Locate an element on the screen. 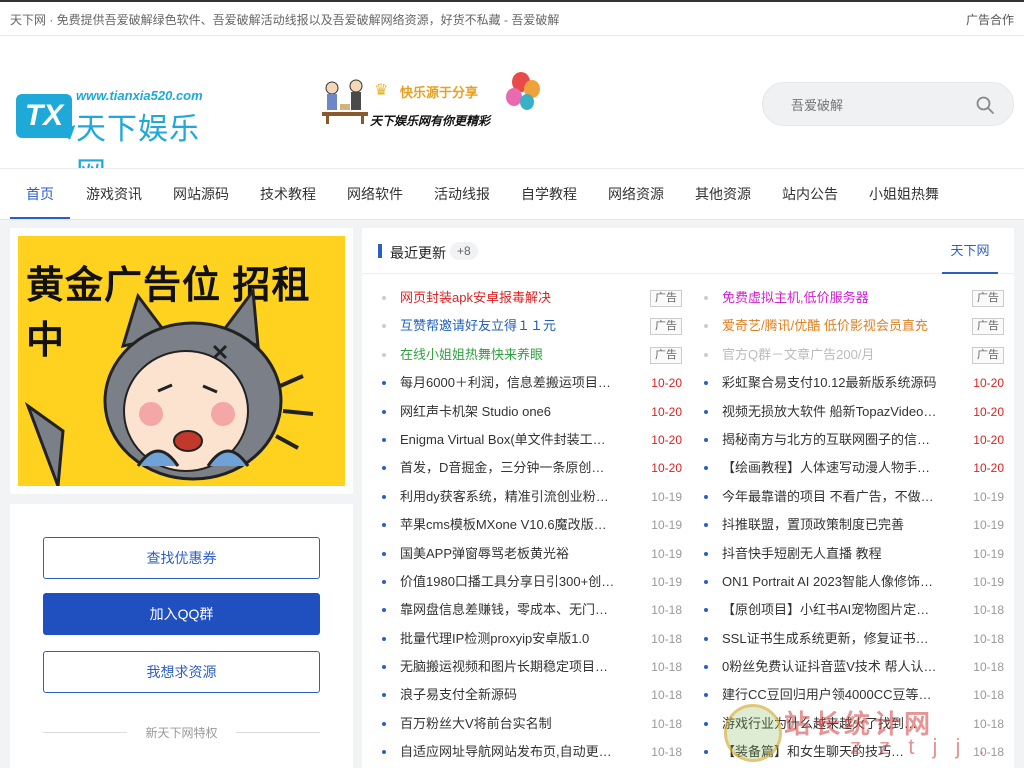 This screenshot has width=1024, height=768. list-item: 视频无损放大软件 船新TopazVideo AI… 10-20 is located at coordinates (854, 412).